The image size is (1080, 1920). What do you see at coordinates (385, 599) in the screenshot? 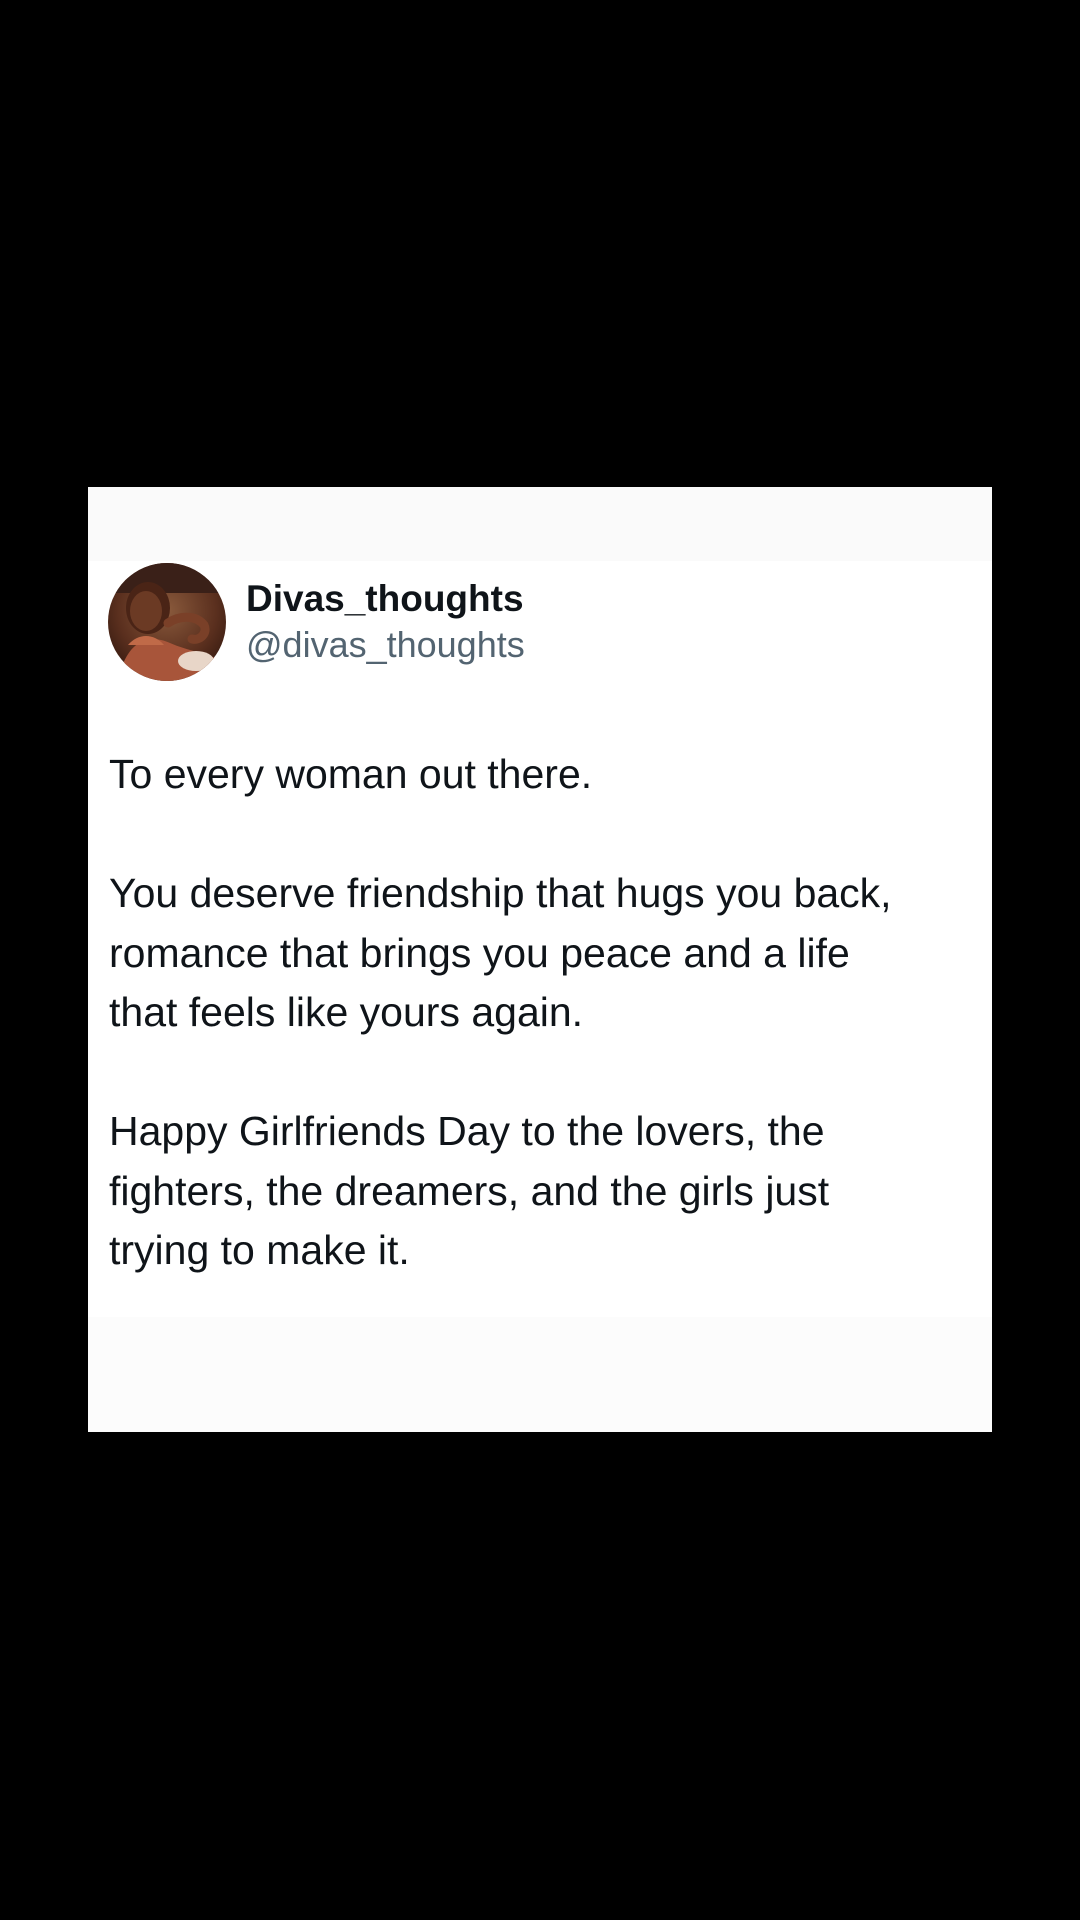
I see `author-display-name: Divas_thoughts` at bounding box center [385, 599].